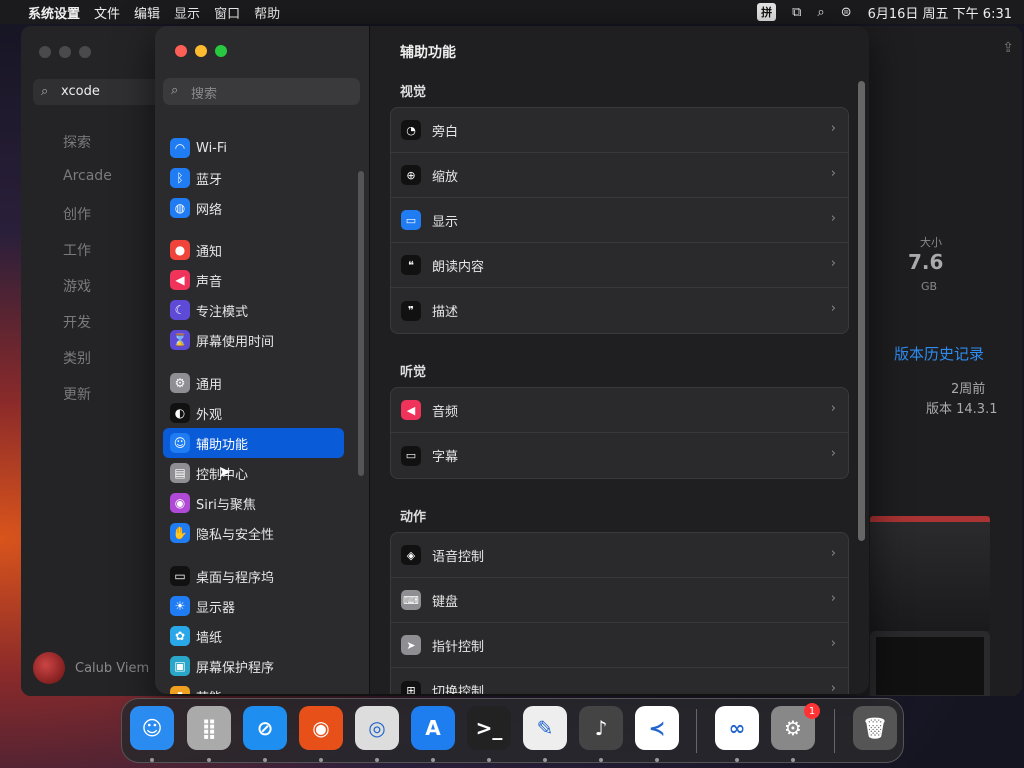  What do you see at coordinates (962, 409) in the screenshot?
I see `version-number: 版本 14.3.1` at bounding box center [962, 409].